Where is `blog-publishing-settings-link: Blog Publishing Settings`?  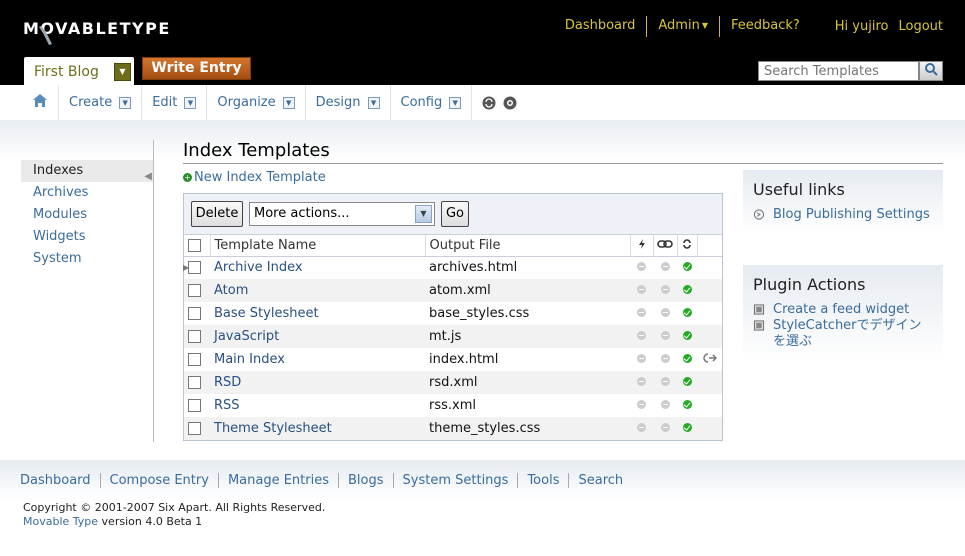 blog-publishing-settings-link: Blog Publishing Settings is located at coordinates (843, 215).